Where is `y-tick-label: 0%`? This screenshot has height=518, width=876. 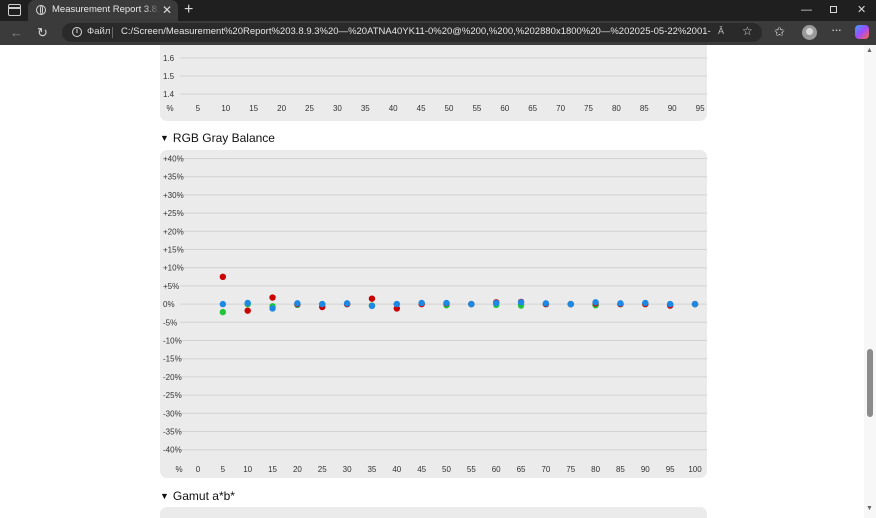
y-tick-label: 0% is located at coordinates (169, 304).